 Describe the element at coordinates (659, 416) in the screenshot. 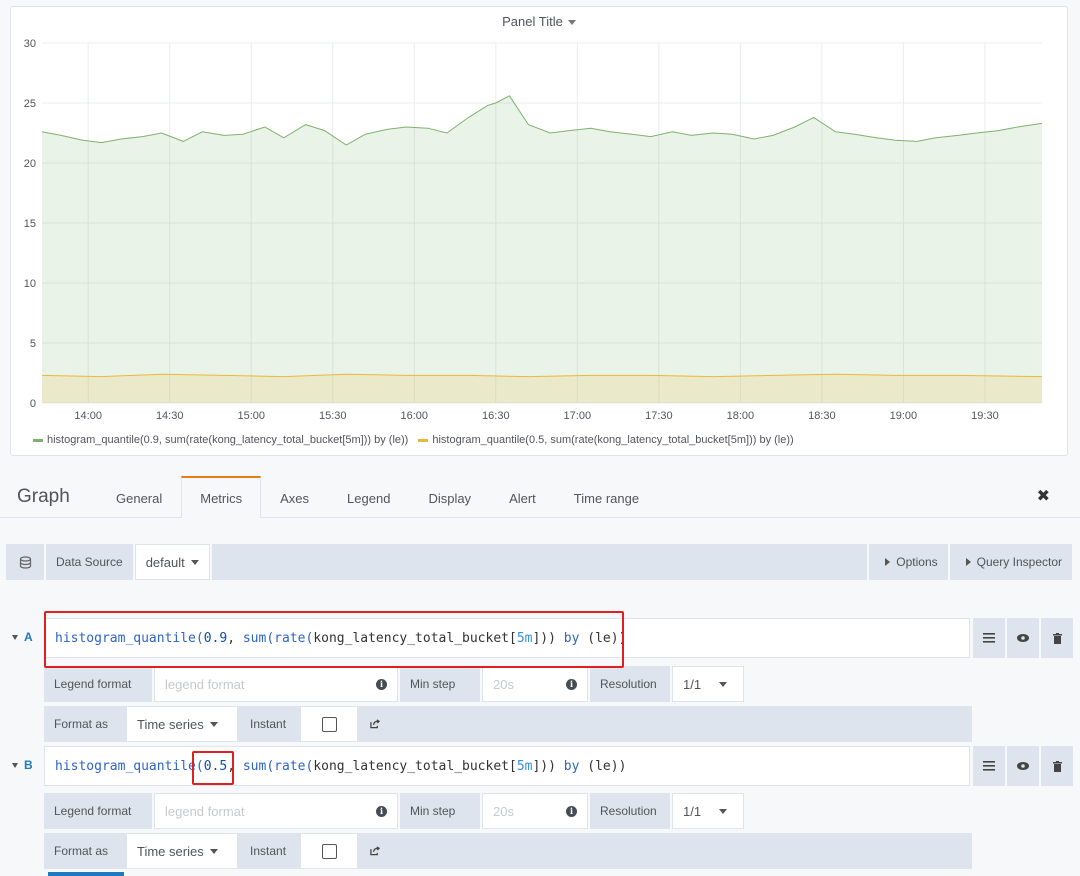

I see `x-tick-label: 17:30` at that location.